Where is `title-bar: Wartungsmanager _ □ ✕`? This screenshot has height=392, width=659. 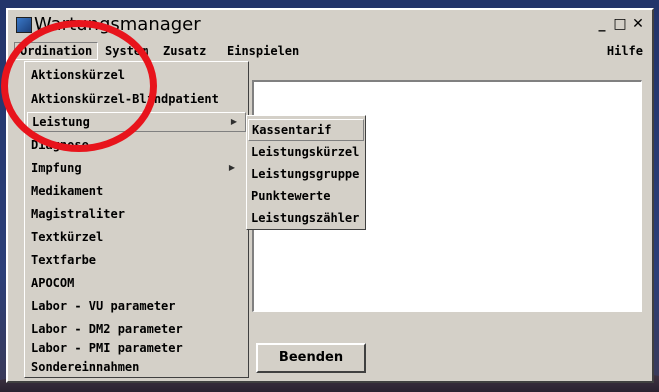 title-bar: Wartungsmanager _ □ ✕ is located at coordinates (330, 25).